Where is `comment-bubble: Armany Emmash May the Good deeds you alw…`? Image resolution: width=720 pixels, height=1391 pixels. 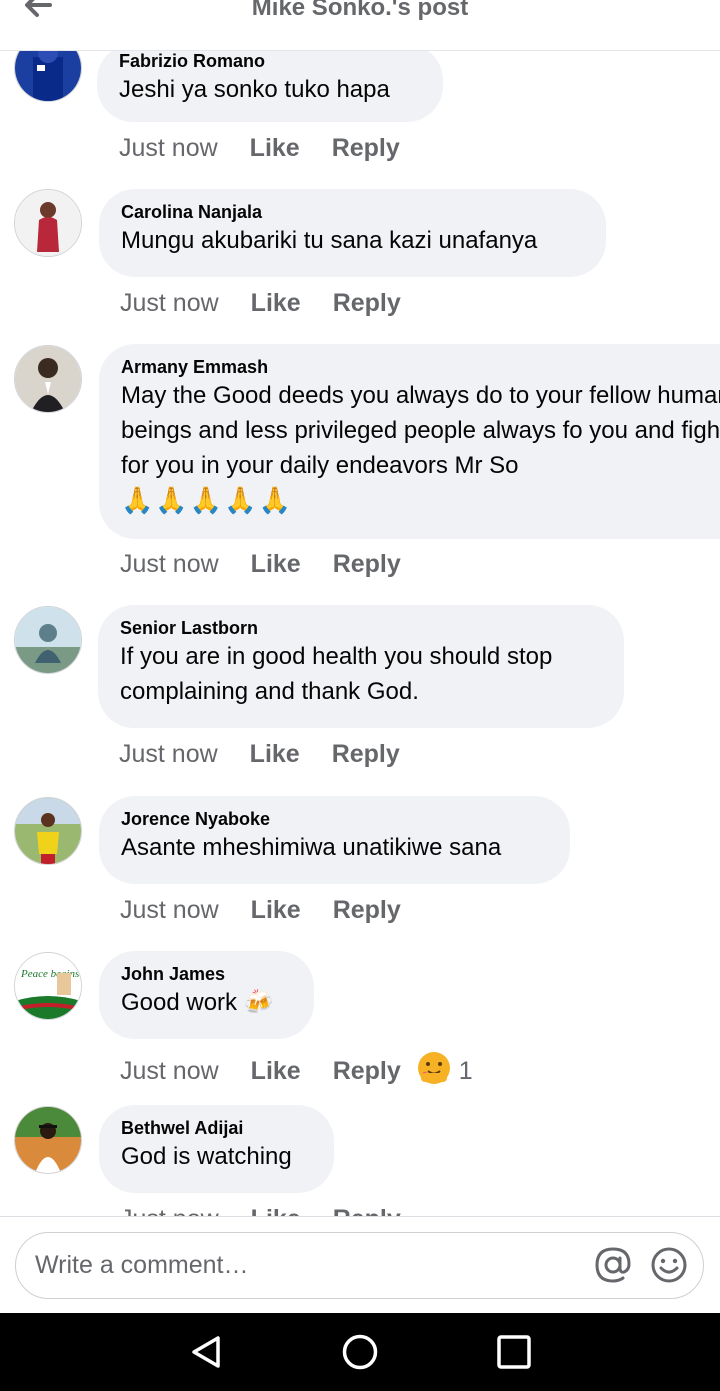 comment-bubble: Armany Emmash May the Good deeds you alw… is located at coordinates (409, 441).